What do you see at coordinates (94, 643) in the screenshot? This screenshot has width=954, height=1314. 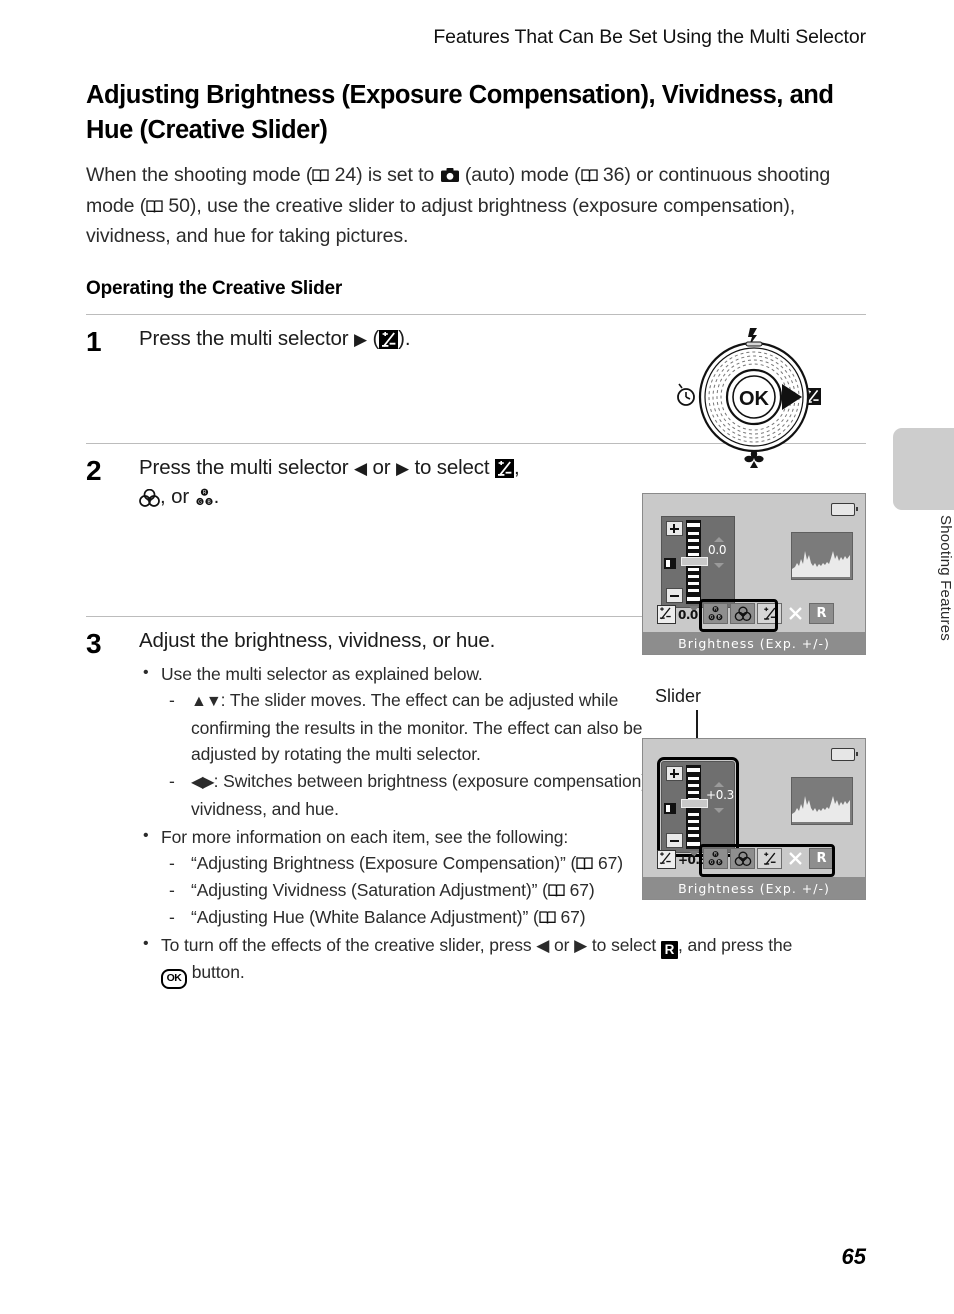 I see `step-3-number: 3` at bounding box center [94, 643].